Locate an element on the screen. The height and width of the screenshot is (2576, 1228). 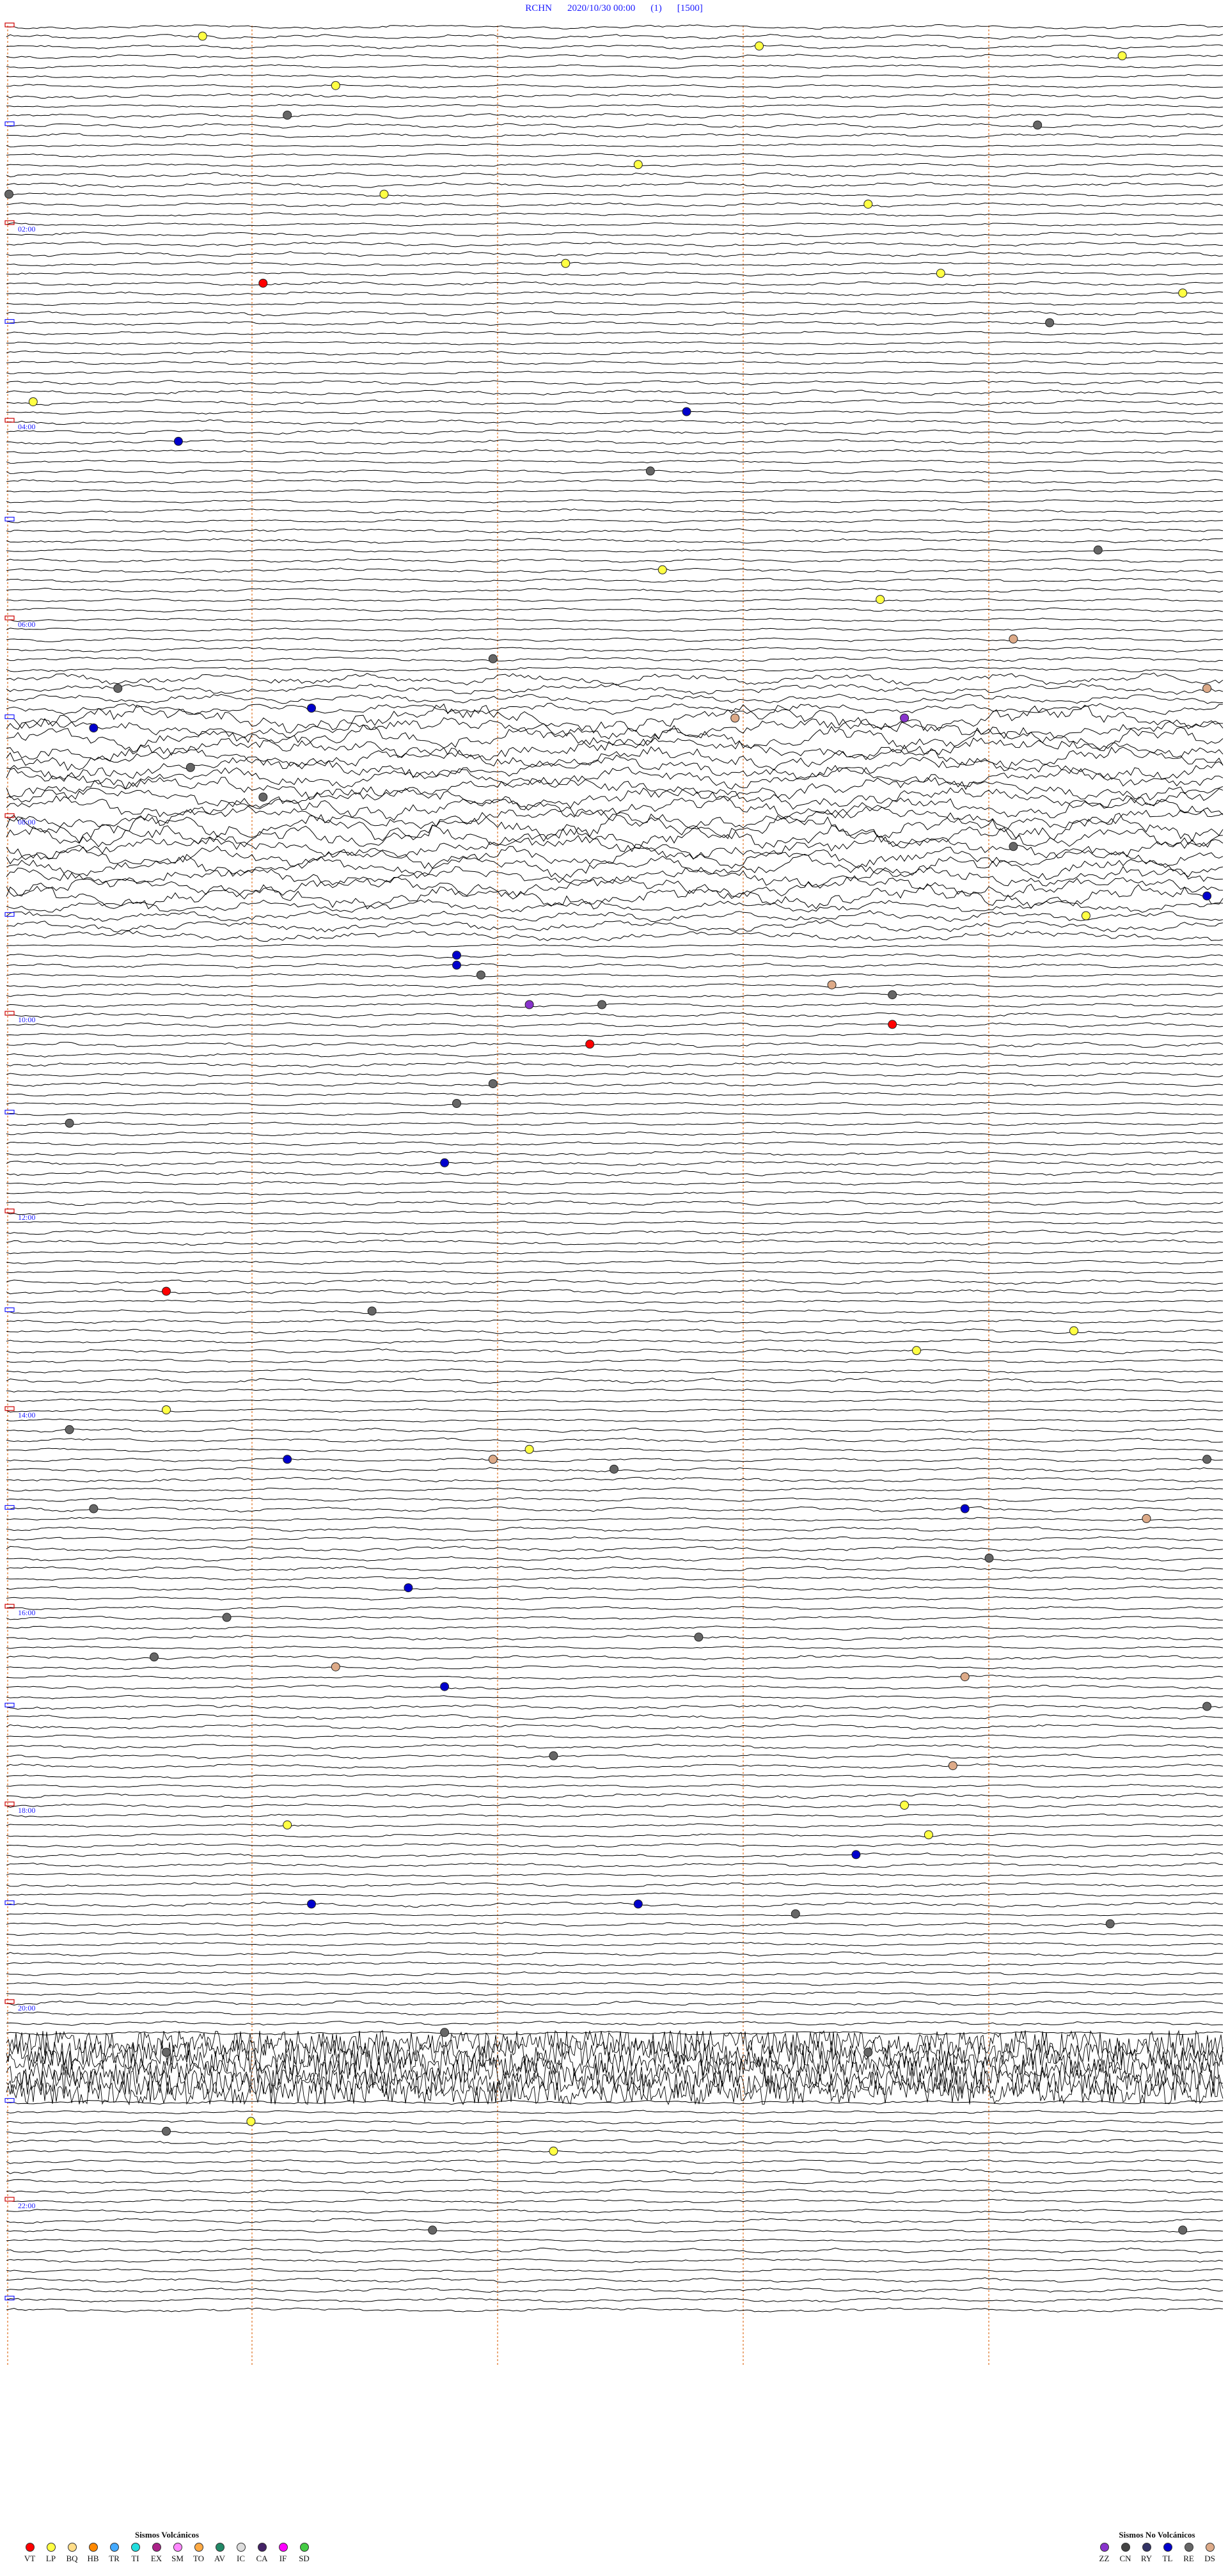
legend-nonvolcanic: Sismos No Volcánicos ZZ CN RY TL RE DS is located at coordinates (1157, 2547).